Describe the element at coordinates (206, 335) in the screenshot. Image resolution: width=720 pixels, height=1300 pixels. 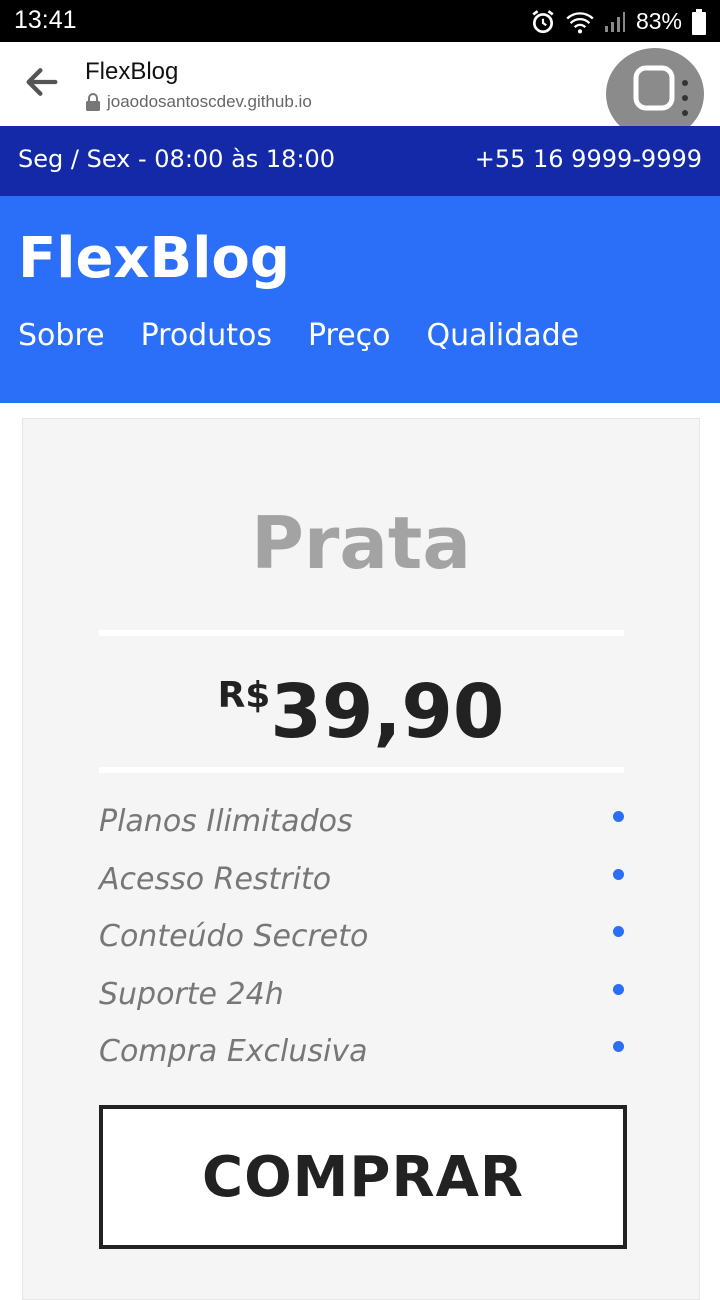
I see `nav-link-produtos: Produtos` at that location.